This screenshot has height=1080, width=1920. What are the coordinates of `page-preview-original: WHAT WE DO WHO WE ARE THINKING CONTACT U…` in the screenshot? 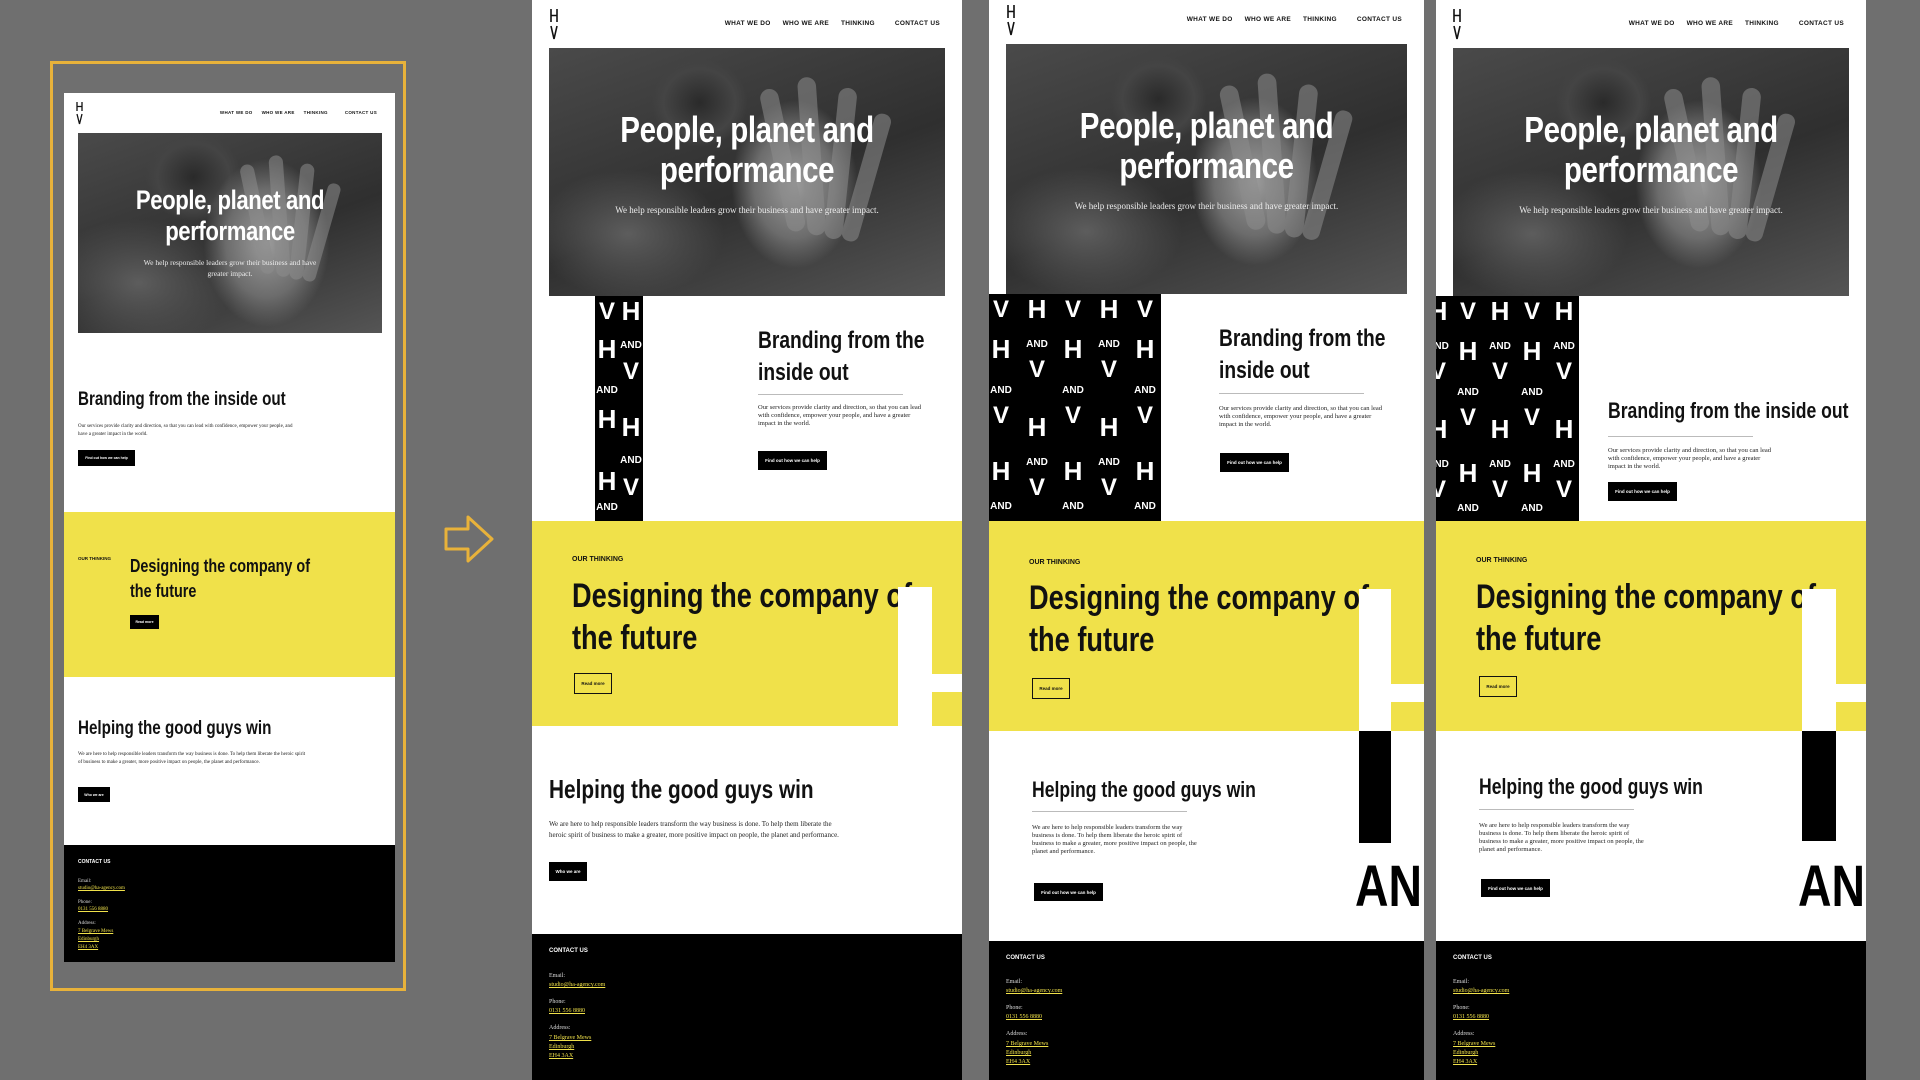 It's located at (229, 527).